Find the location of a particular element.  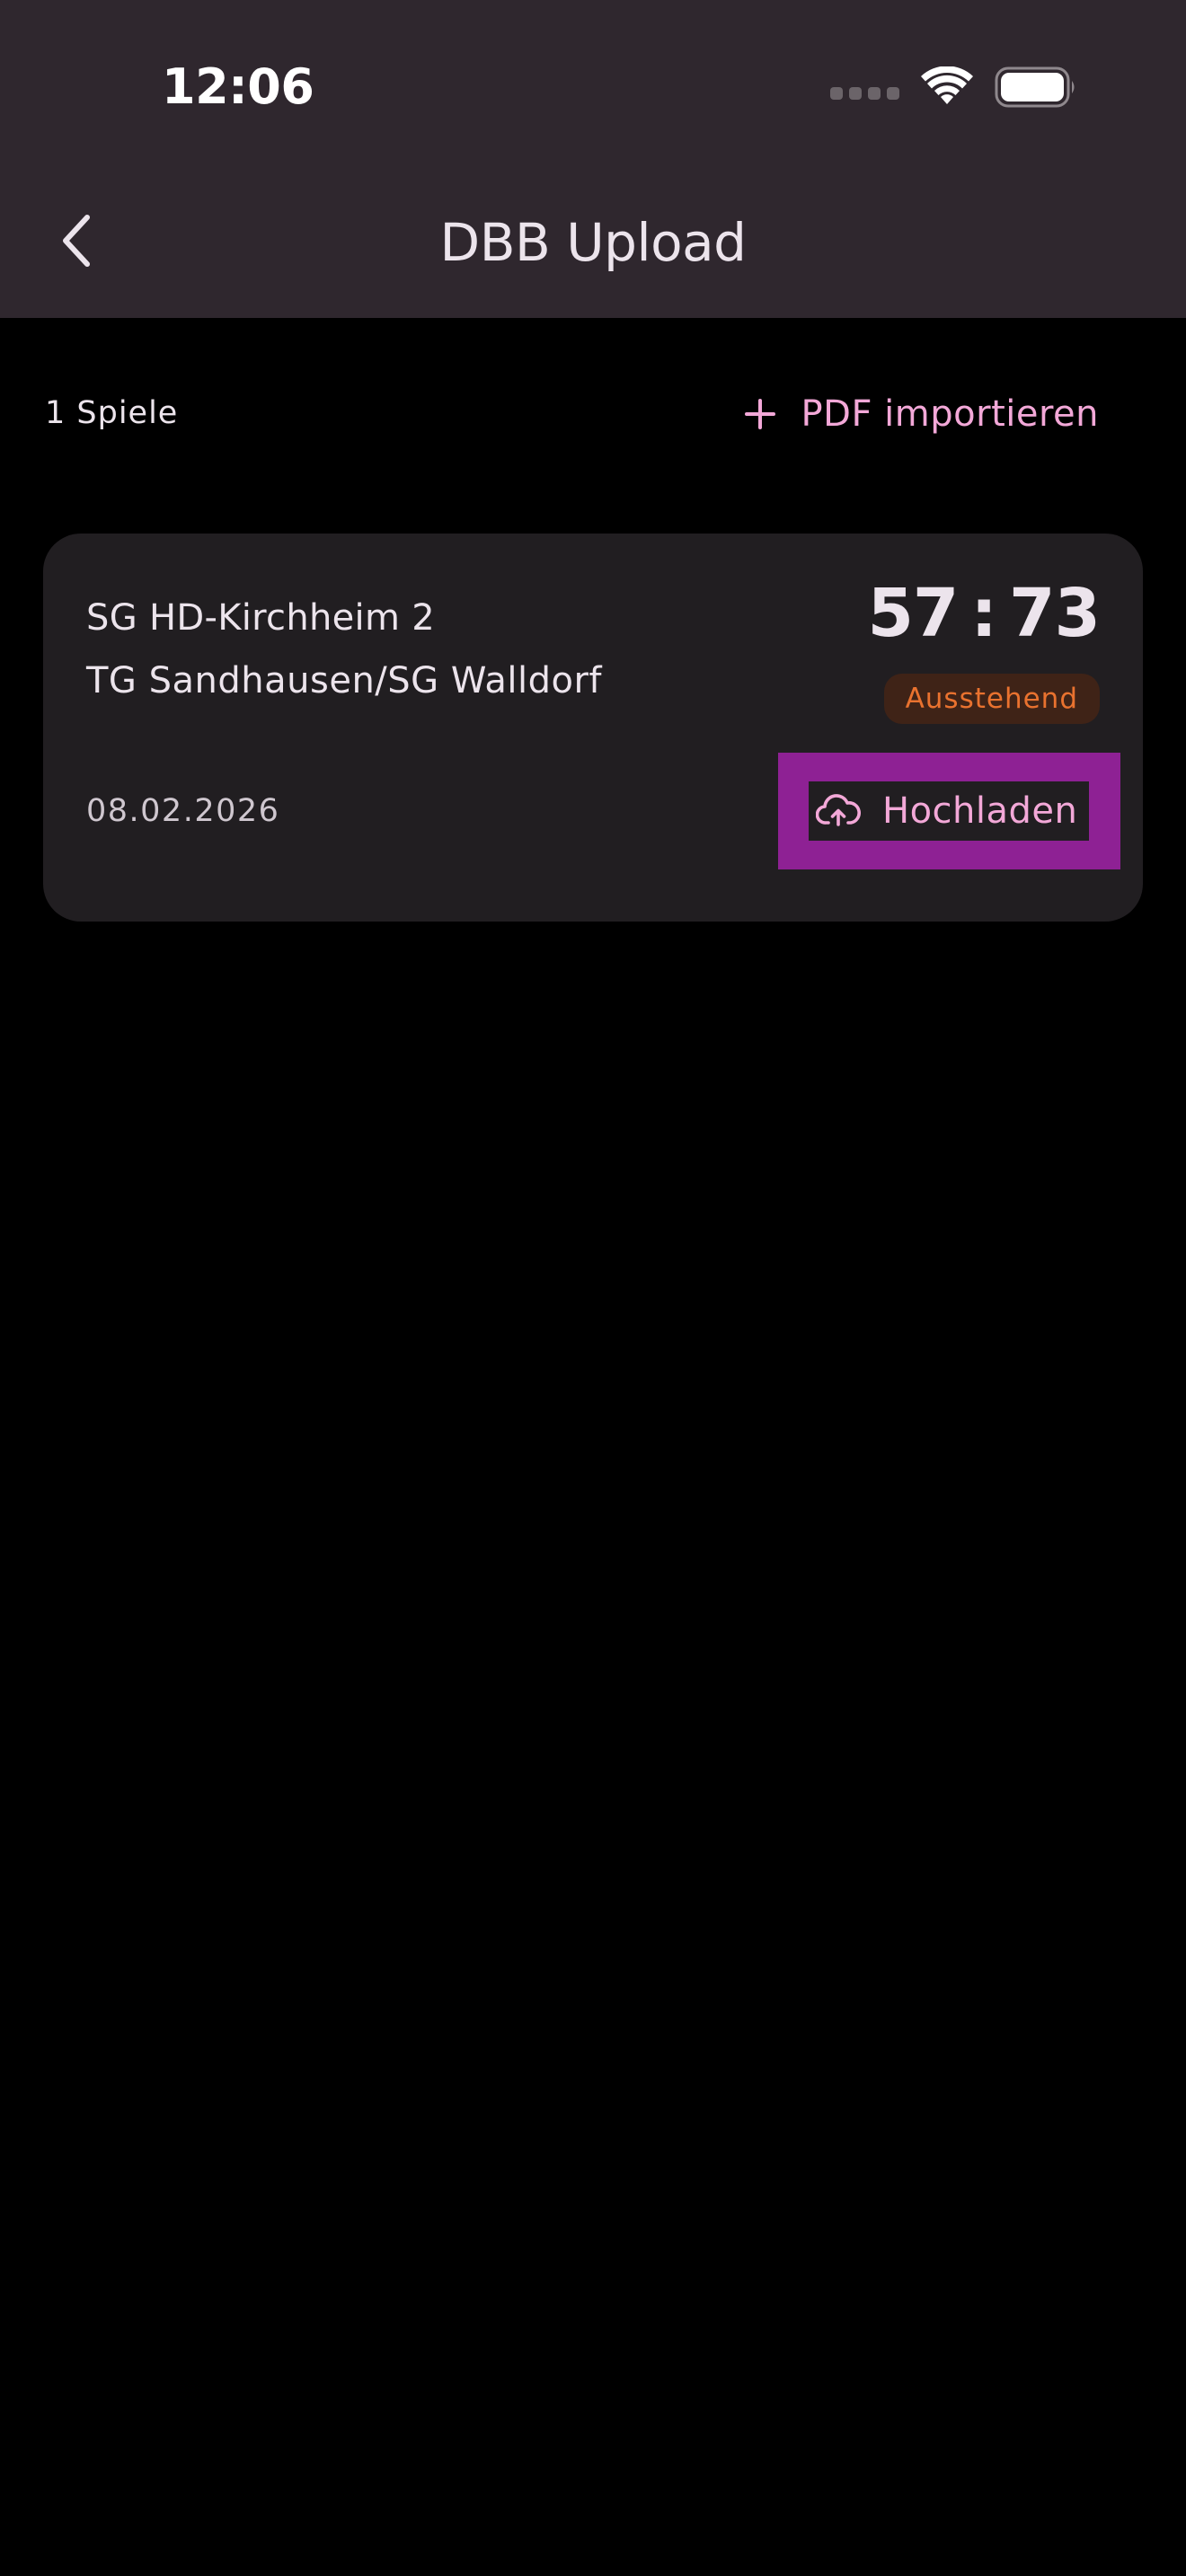

away-team-name: TG Sandhausen/SG Walldorf is located at coordinates (344, 680).